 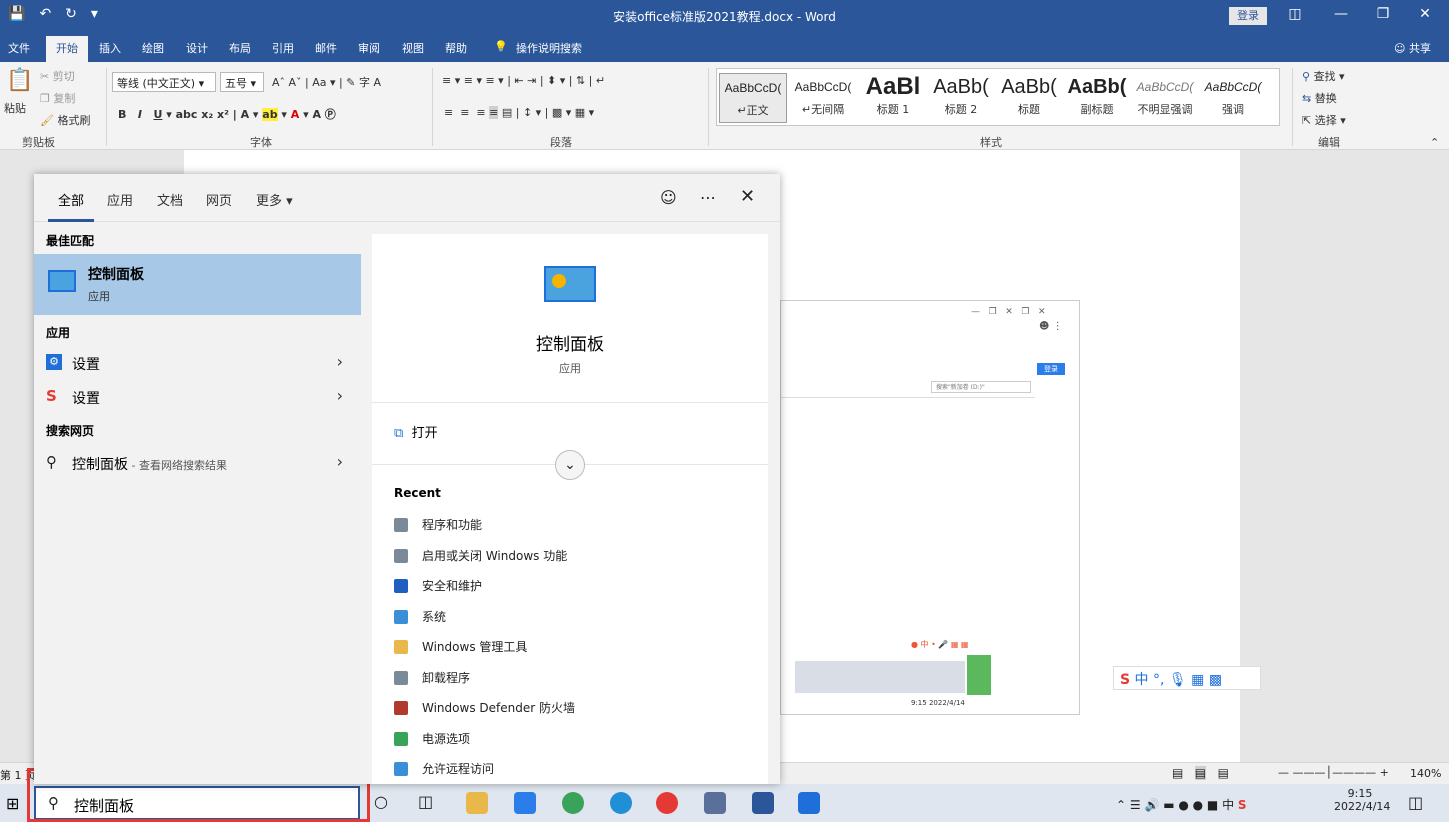 I want to click on minimize-button: —, so click(x=1341, y=14).